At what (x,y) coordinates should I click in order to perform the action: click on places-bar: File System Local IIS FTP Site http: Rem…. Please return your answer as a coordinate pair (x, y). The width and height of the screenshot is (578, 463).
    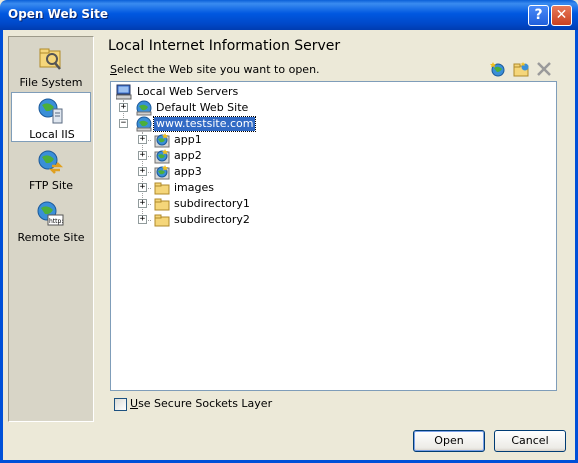
    Looking at the image, I should click on (51, 229).